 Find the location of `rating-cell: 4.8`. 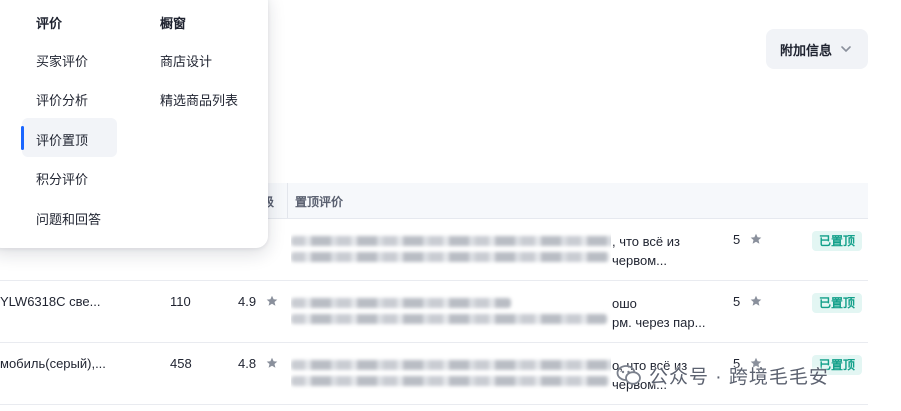

rating-cell: 4.8 is located at coordinates (258, 363).